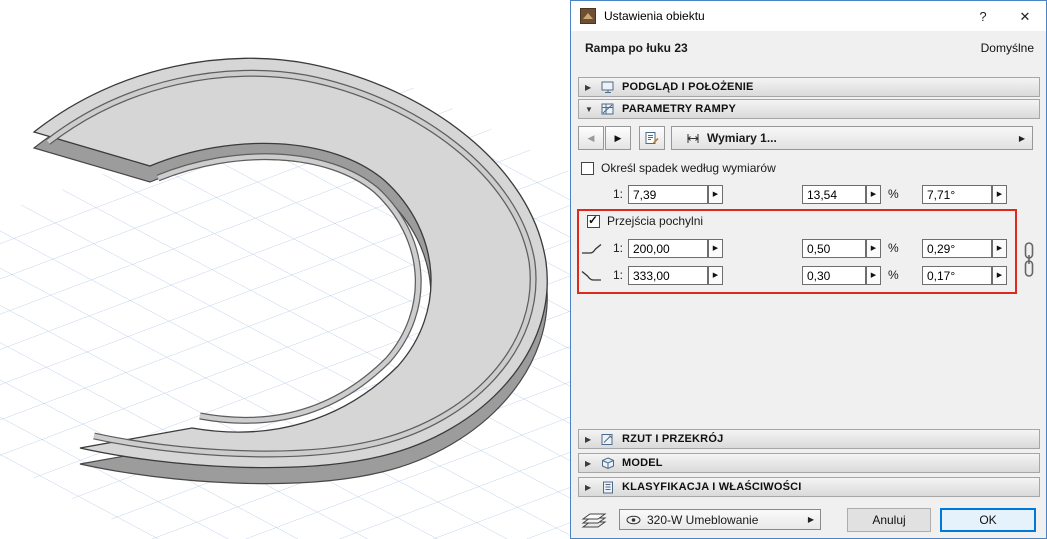  I want to click on transition-top-angle-input, so click(957, 248).